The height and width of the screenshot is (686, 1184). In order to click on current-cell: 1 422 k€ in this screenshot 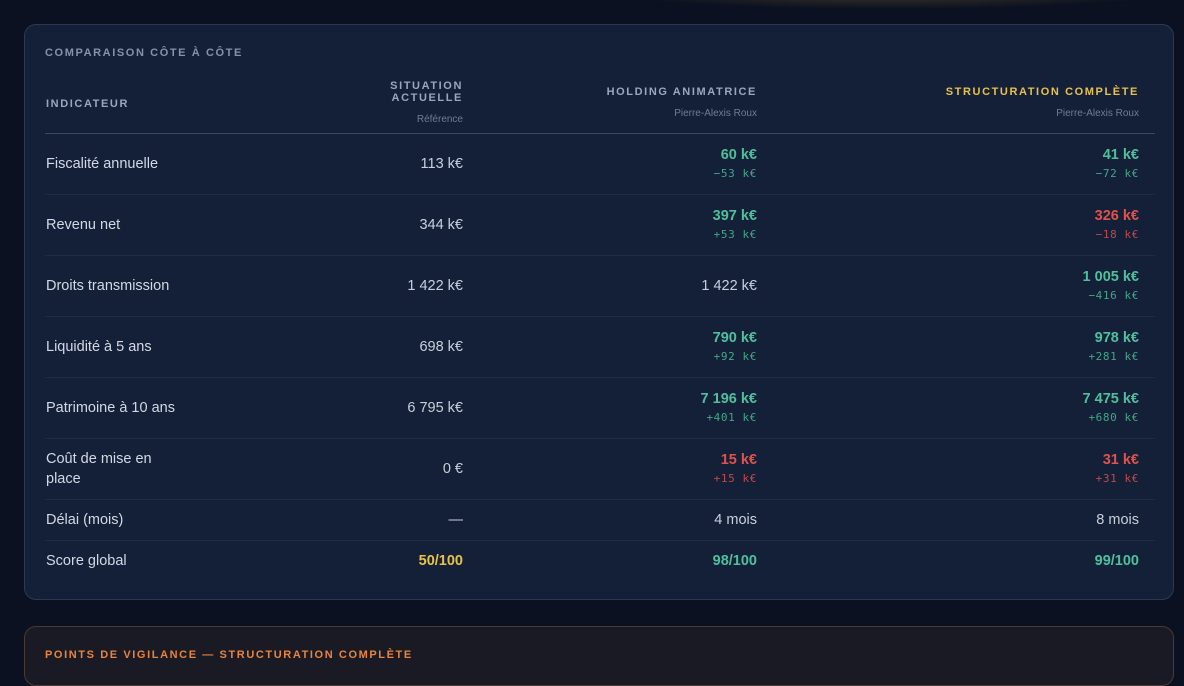, I will do `click(405, 286)`.